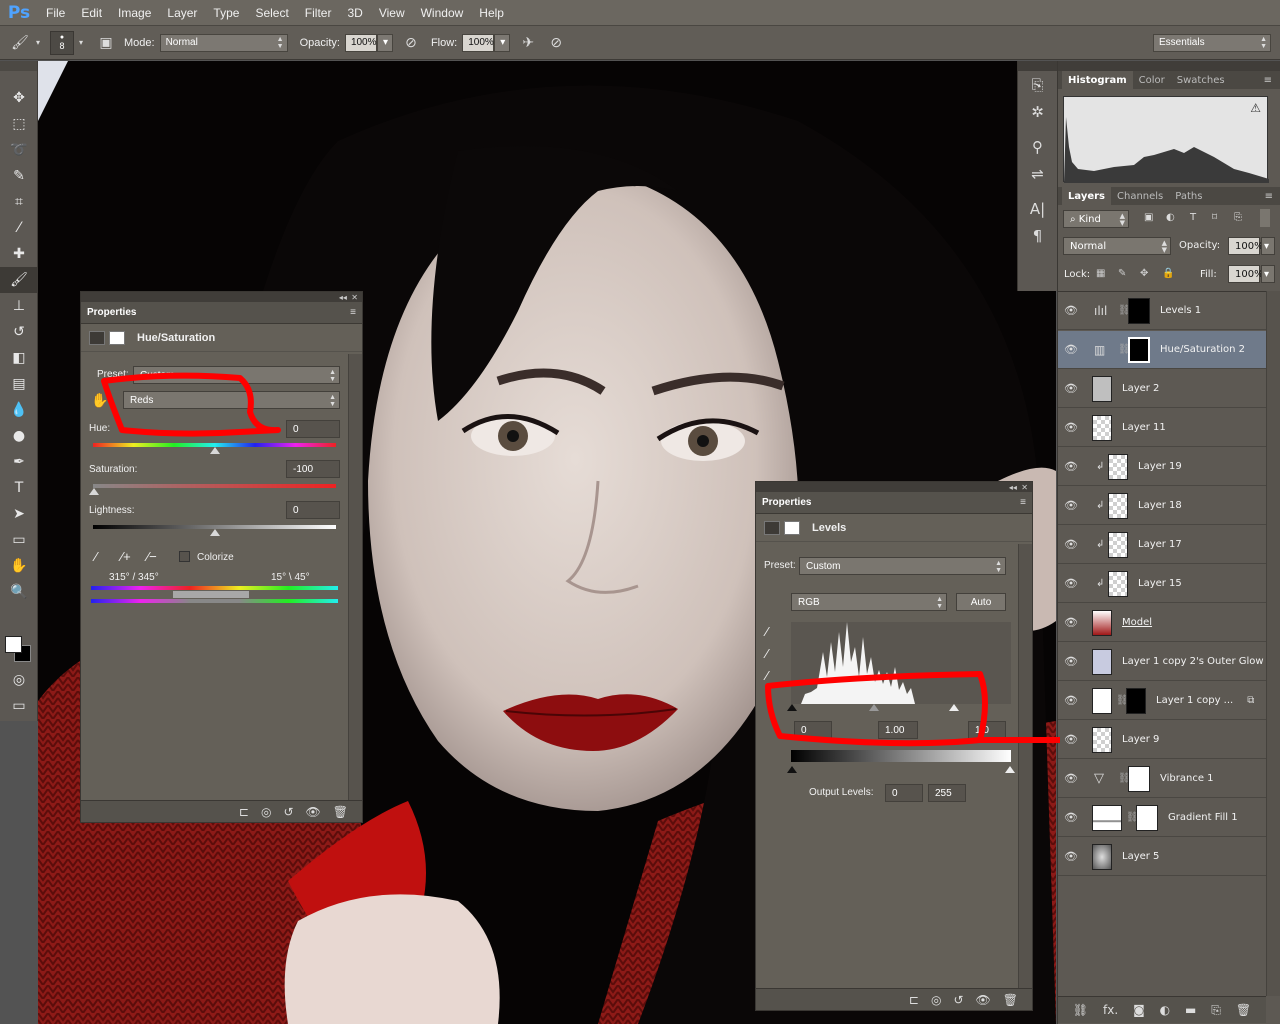  What do you see at coordinates (19, 202) in the screenshot?
I see `crop-tool-icon: ⌗` at bounding box center [19, 202].